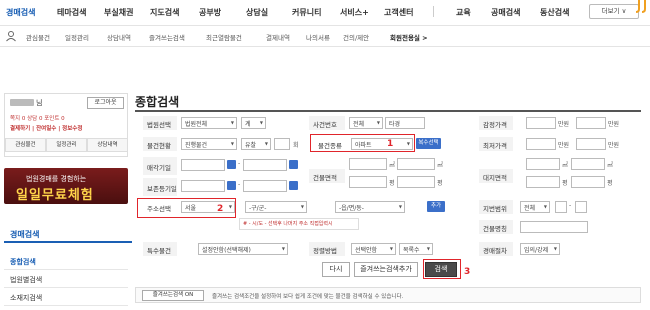 This screenshot has height=310, width=650. I want to click on fail-count-select: 유찰, so click(256, 144).